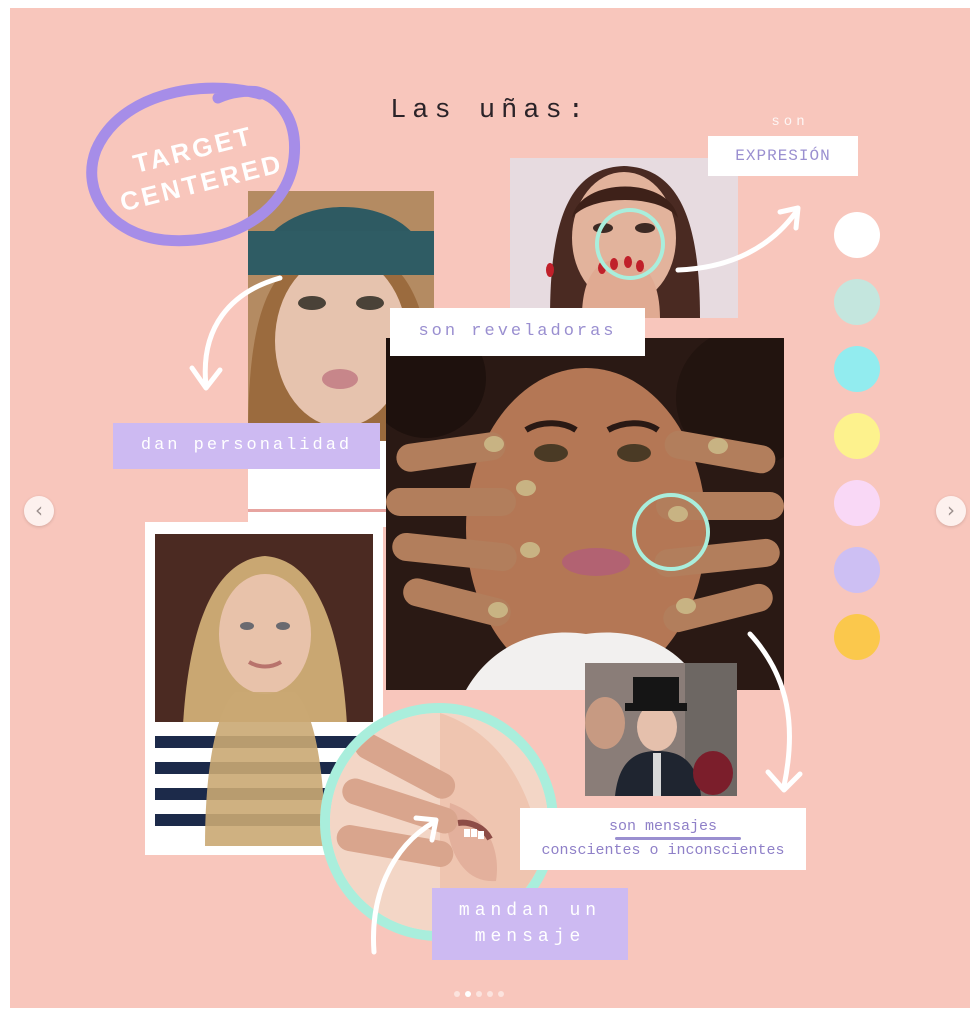  Describe the element at coordinates (775, 712) in the screenshot. I see `arrow-to-mensajes-icon` at that location.